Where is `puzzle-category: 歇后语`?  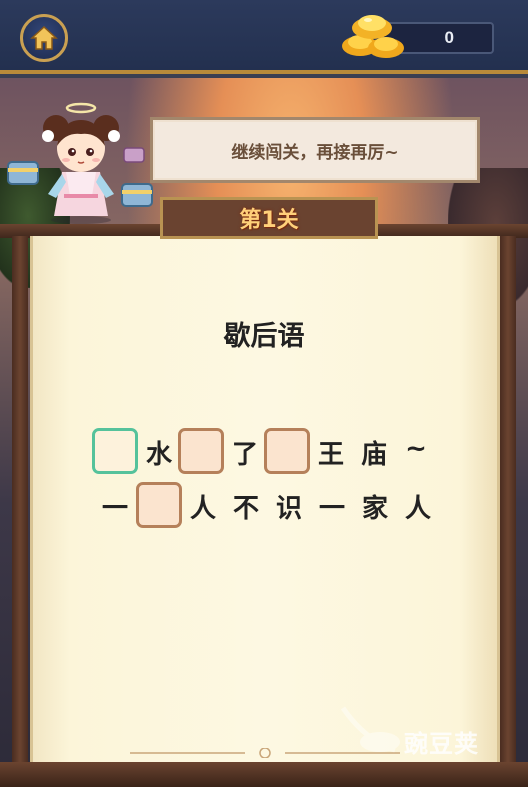 puzzle-category: 歇后语 is located at coordinates (264, 336).